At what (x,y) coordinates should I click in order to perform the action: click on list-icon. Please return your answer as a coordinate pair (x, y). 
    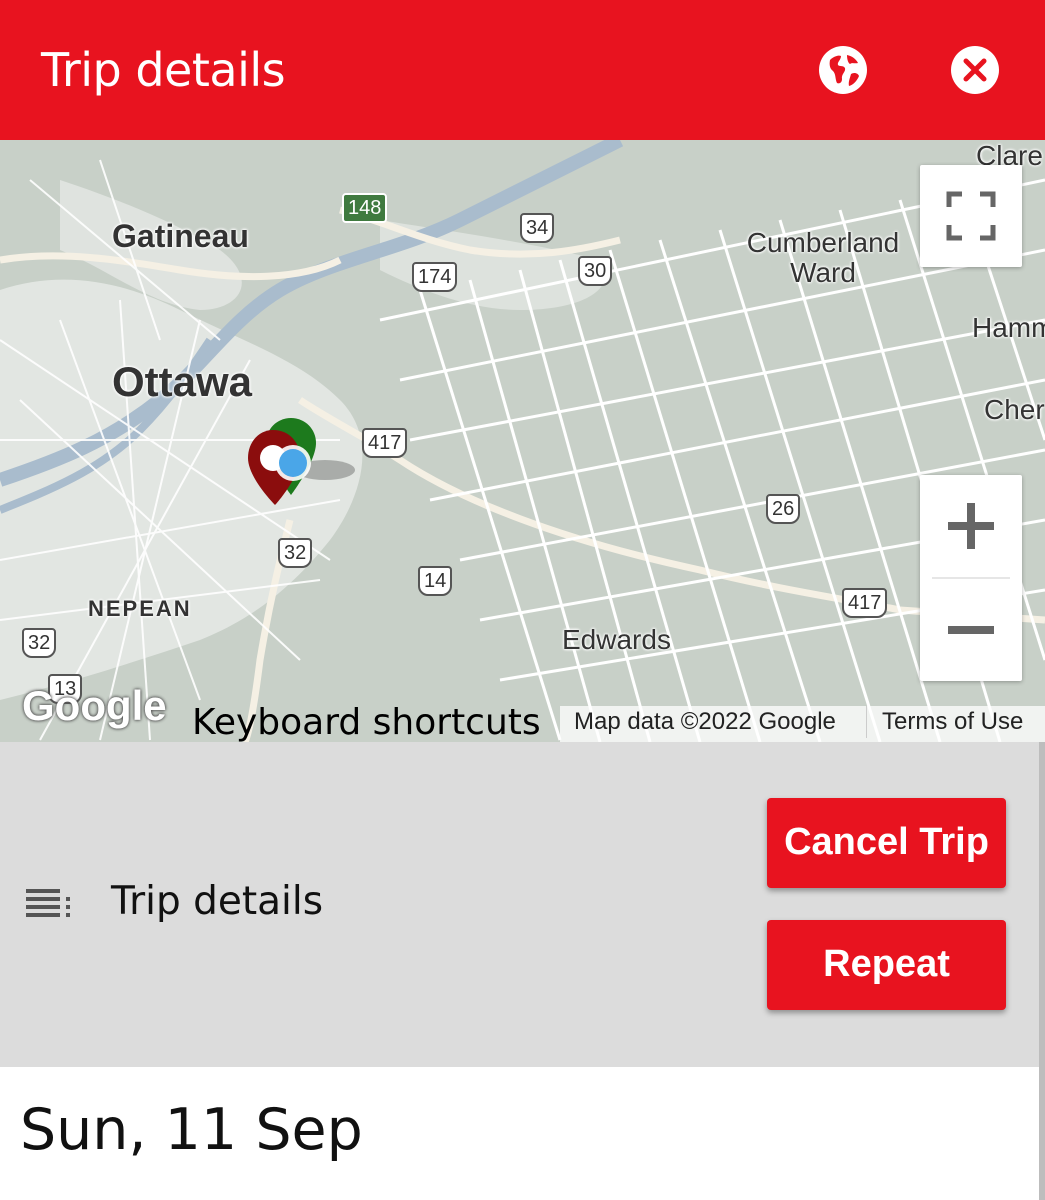
    Looking at the image, I should click on (51, 903).